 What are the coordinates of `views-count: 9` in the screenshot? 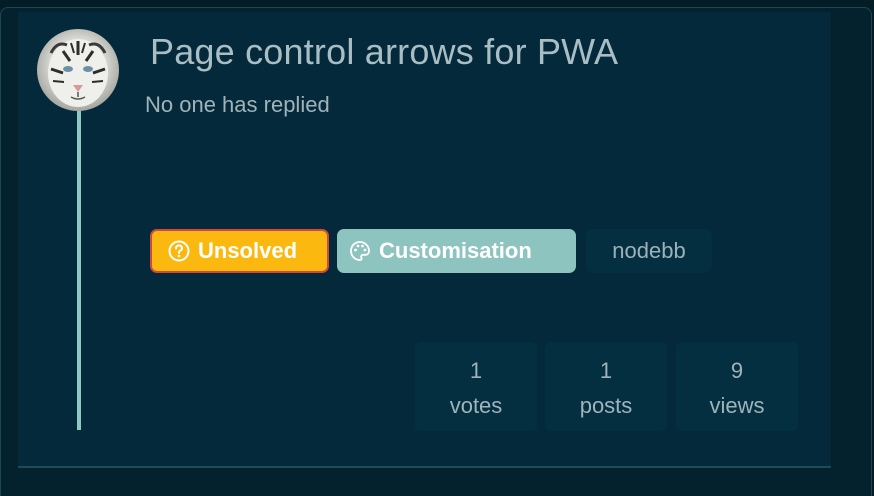 It's located at (737, 370).